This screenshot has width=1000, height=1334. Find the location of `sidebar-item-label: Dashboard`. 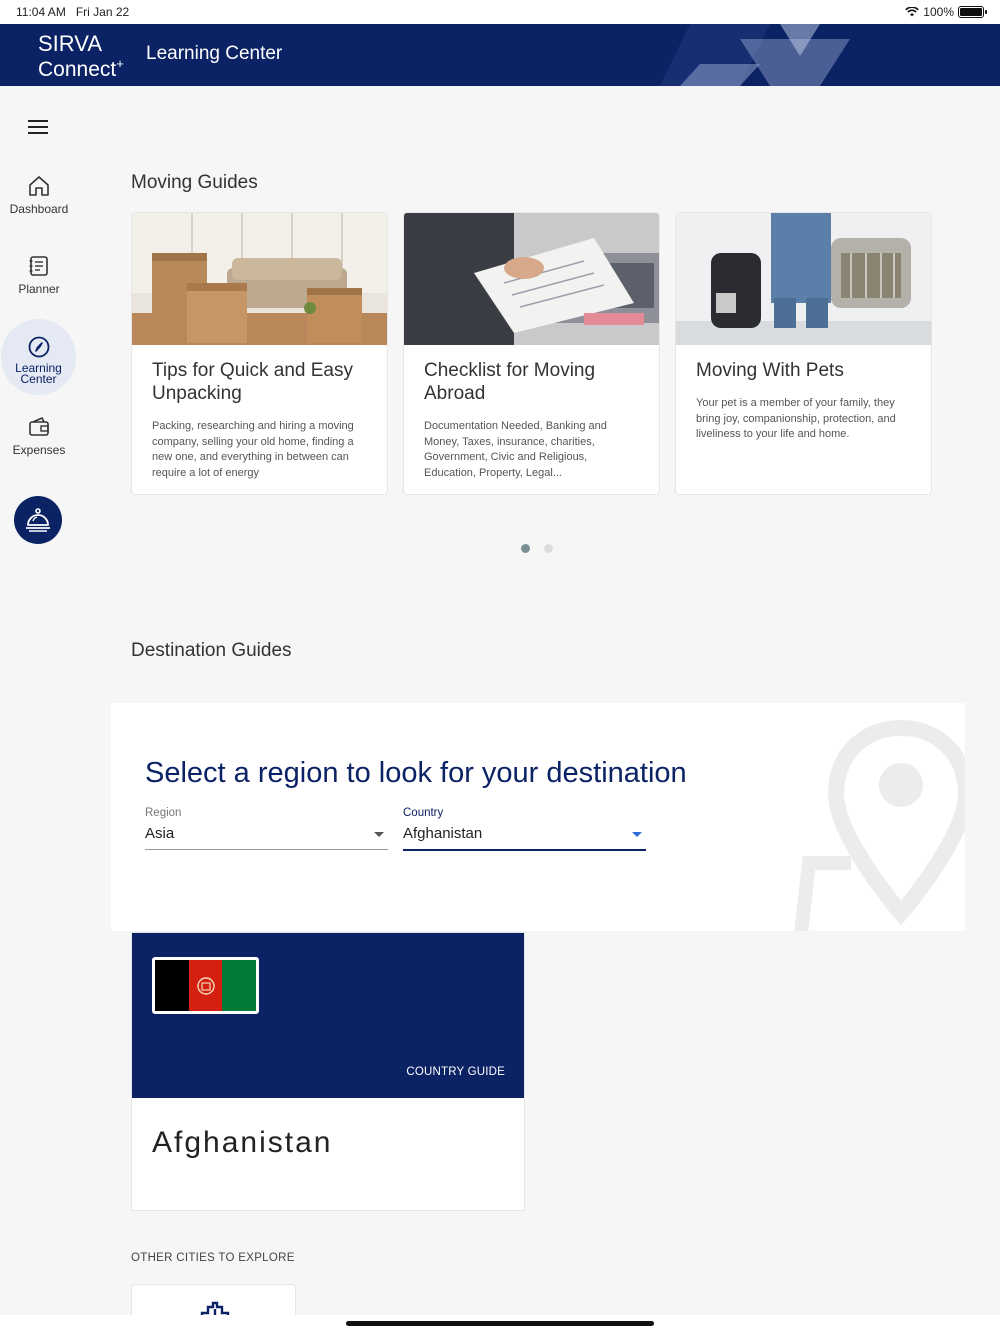

sidebar-item-label: Dashboard is located at coordinates (39, 209).